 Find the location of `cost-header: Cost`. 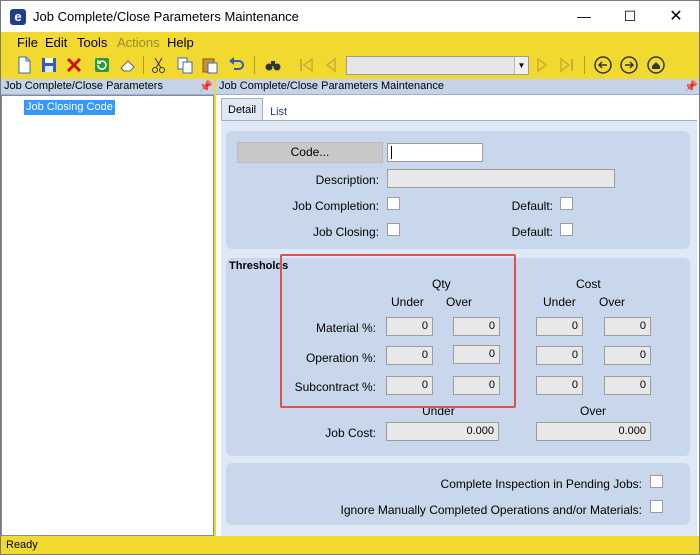

cost-header: Cost is located at coordinates (588, 284).